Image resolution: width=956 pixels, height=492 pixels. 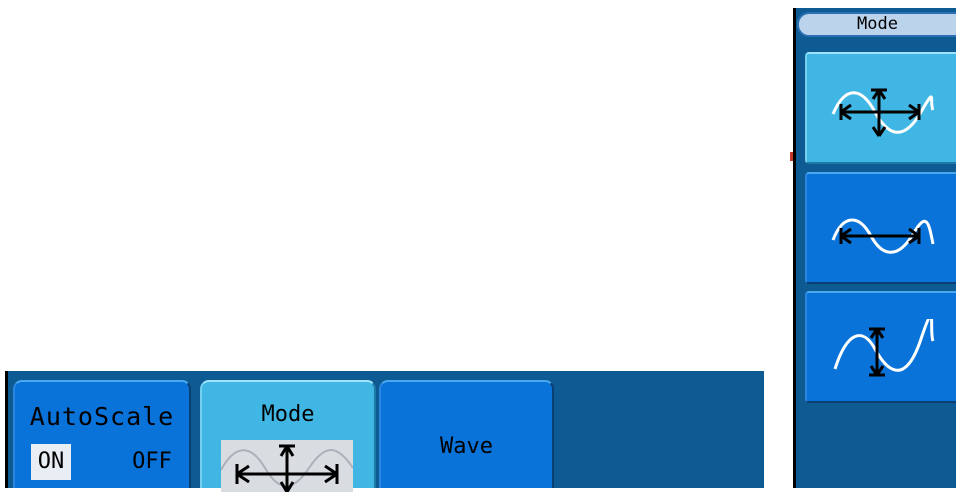 I want to click on panel-left-border, so click(x=794, y=248).